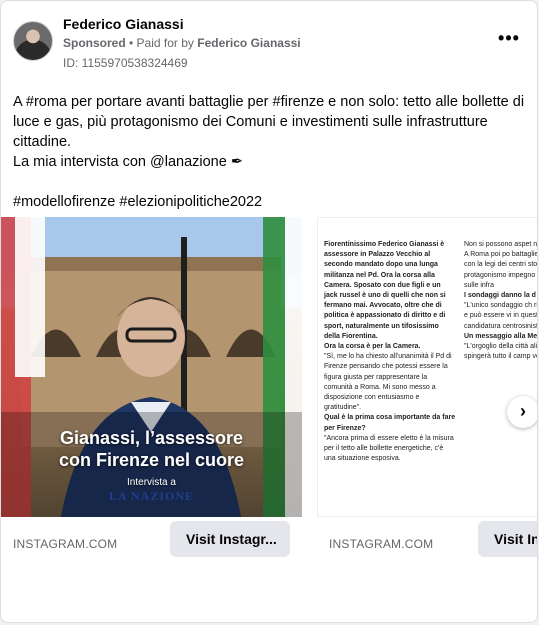 The width and height of the screenshot is (539, 625). Describe the element at coordinates (128, 162) in the screenshot. I see `post-text-line: La mia intervista con @lanazione ✒` at that location.